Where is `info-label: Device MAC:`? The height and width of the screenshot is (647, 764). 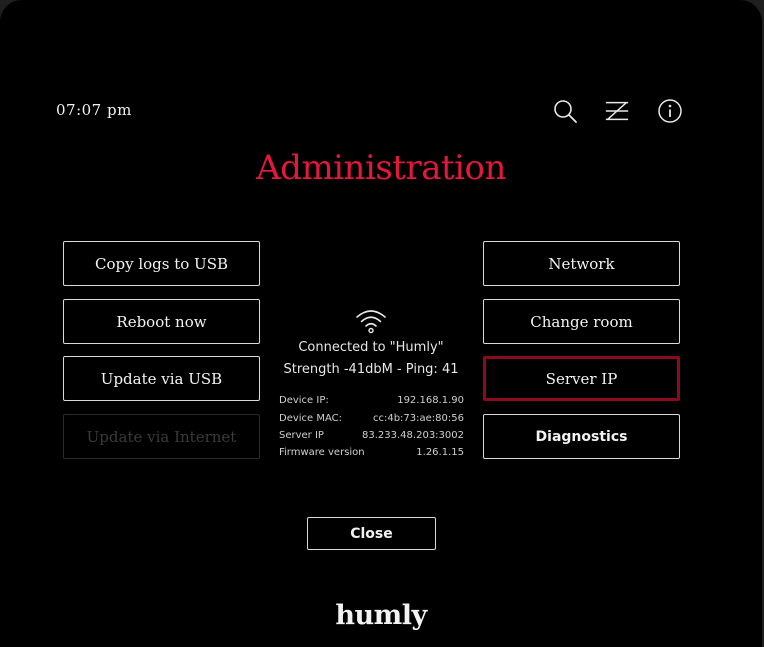 info-label: Device MAC: is located at coordinates (311, 418).